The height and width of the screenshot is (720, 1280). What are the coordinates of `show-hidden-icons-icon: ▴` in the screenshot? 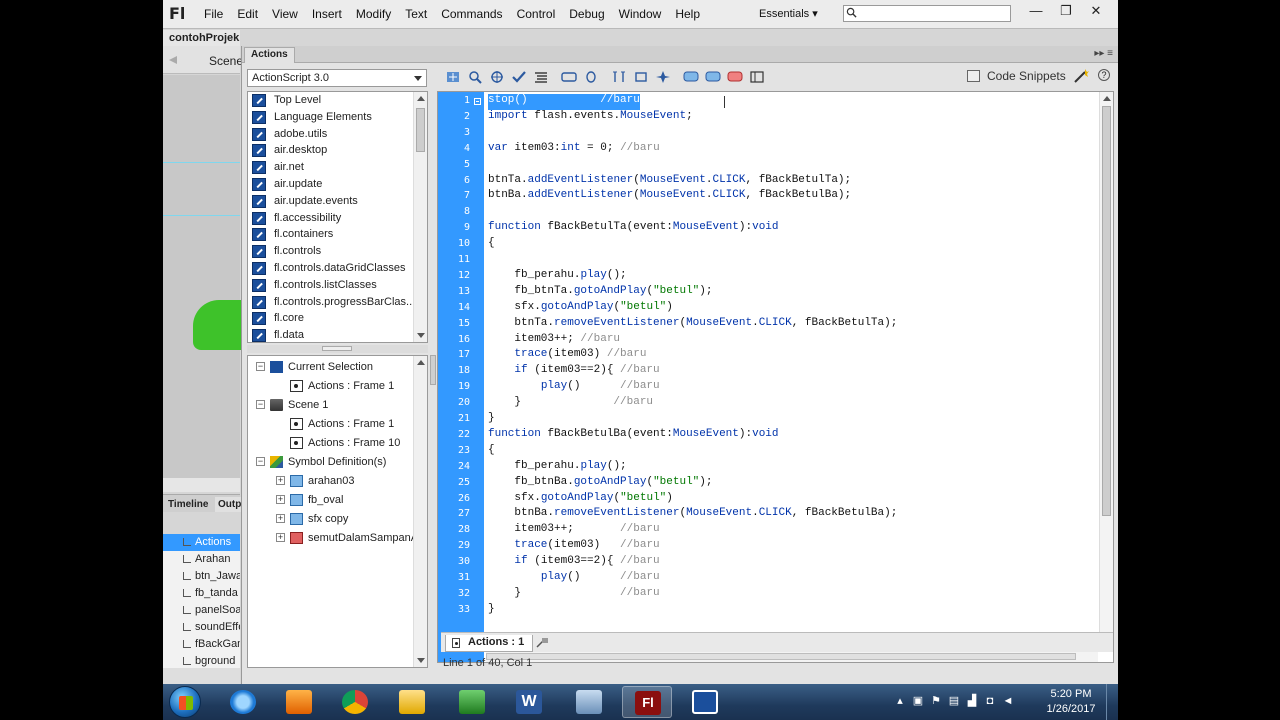 It's located at (900, 701).